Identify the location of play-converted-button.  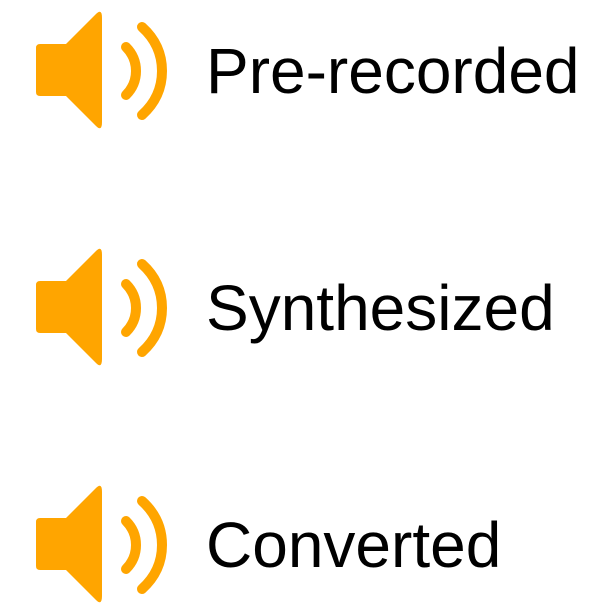
(102, 544).